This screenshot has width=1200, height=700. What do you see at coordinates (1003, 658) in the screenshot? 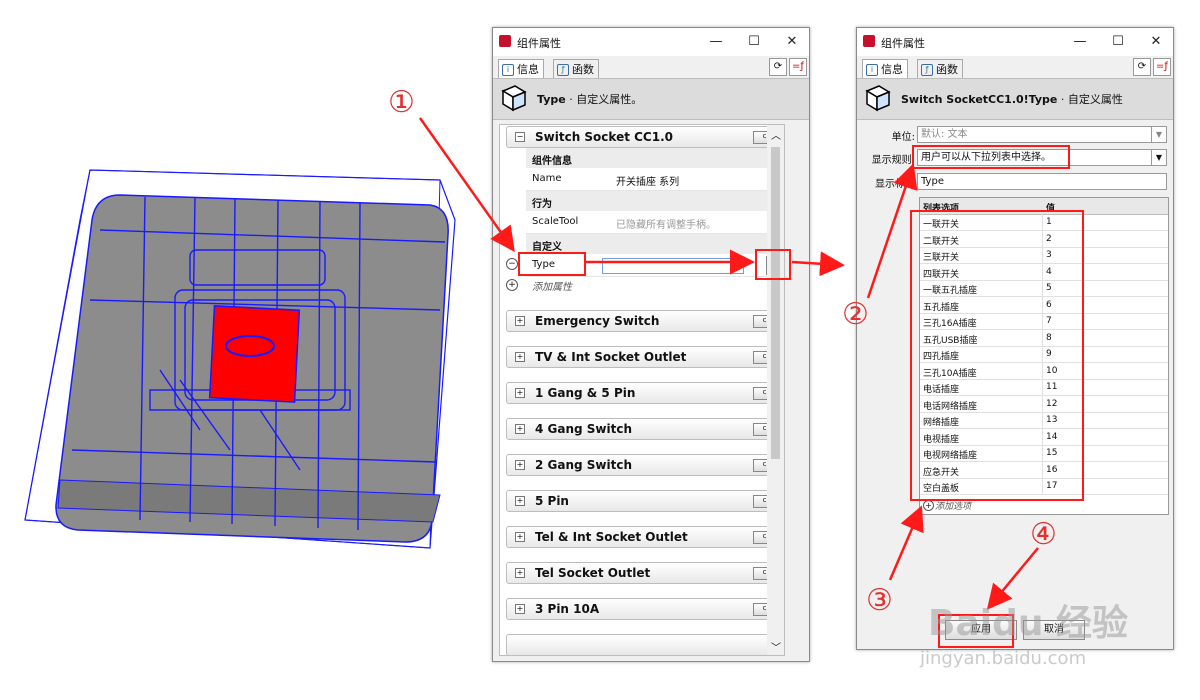
I see `watermark-url: jingyan.baidu.com` at bounding box center [1003, 658].